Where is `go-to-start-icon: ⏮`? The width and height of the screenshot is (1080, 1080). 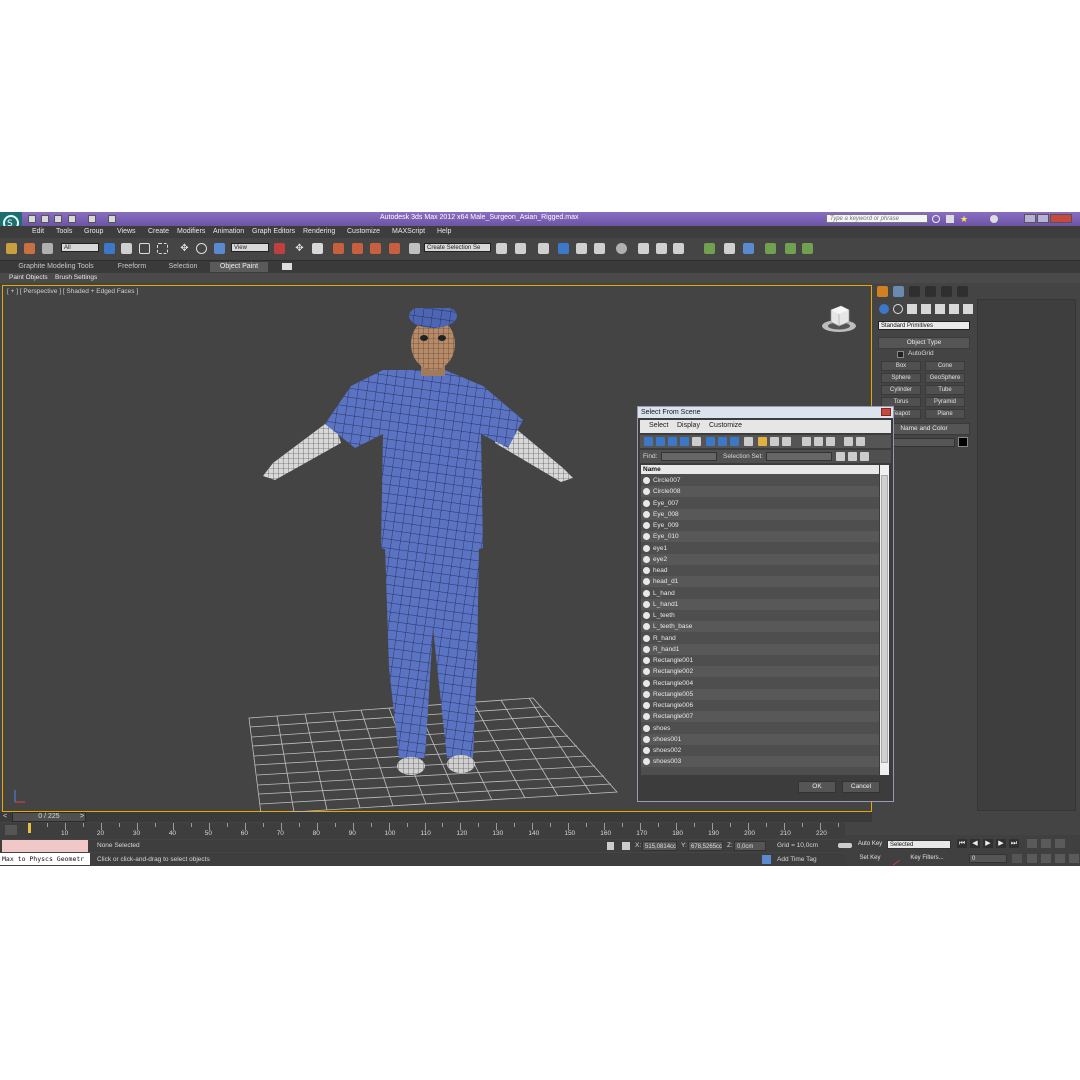
go-to-start-icon: ⏮ is located at coordinates (962, 843).